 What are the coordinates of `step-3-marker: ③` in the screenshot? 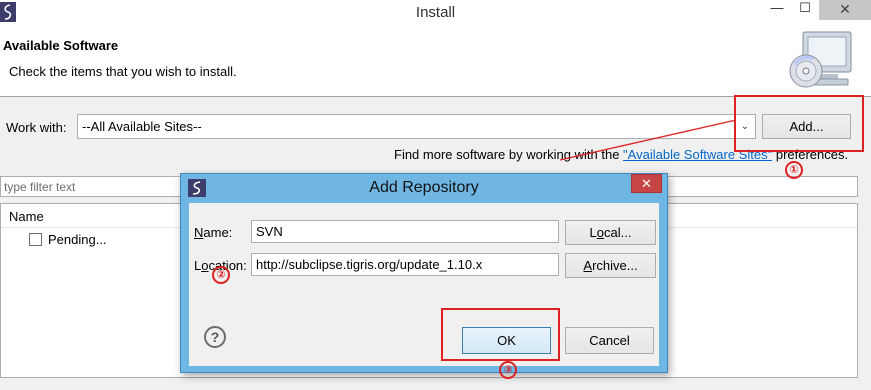 It's located at (508, 370).